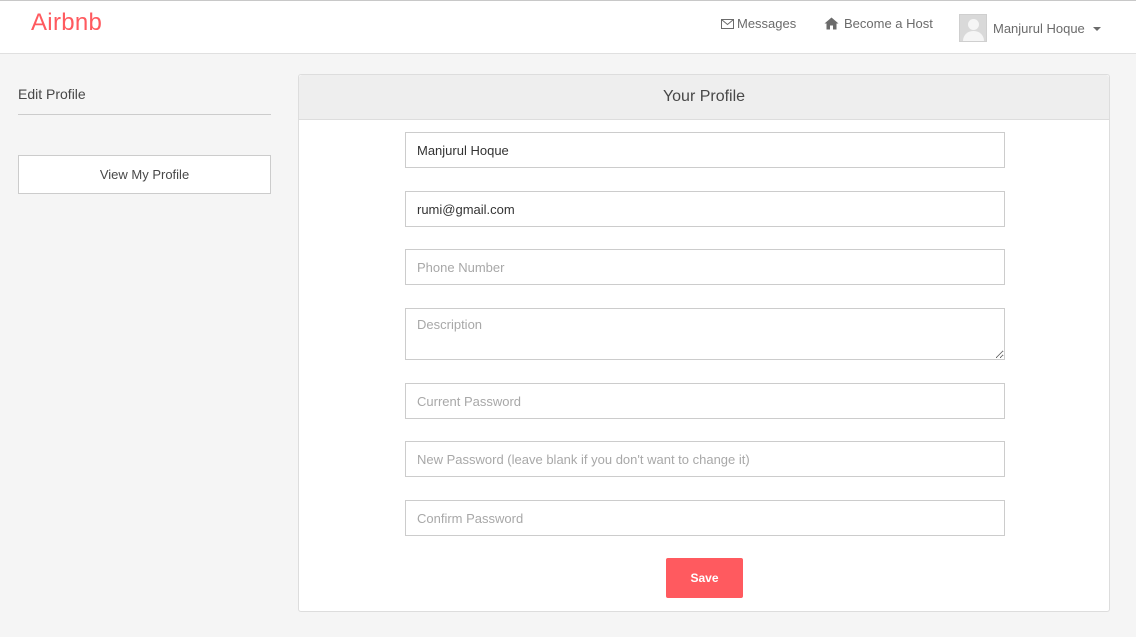 Image resolution: width=1136 pixels, height=637 pixels. I want to click on user-menu-dropdown: Manjurul Hoque, so click(1030, 28).